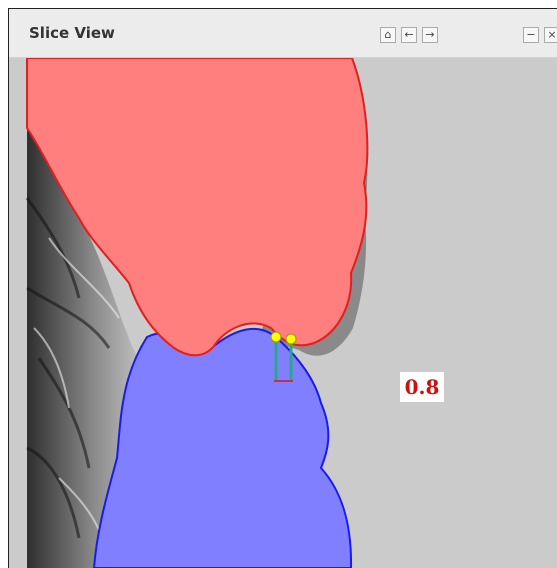 The height and width of the screenshot is (568, 557). I want to click on back-button: ←, so click(409, 35).